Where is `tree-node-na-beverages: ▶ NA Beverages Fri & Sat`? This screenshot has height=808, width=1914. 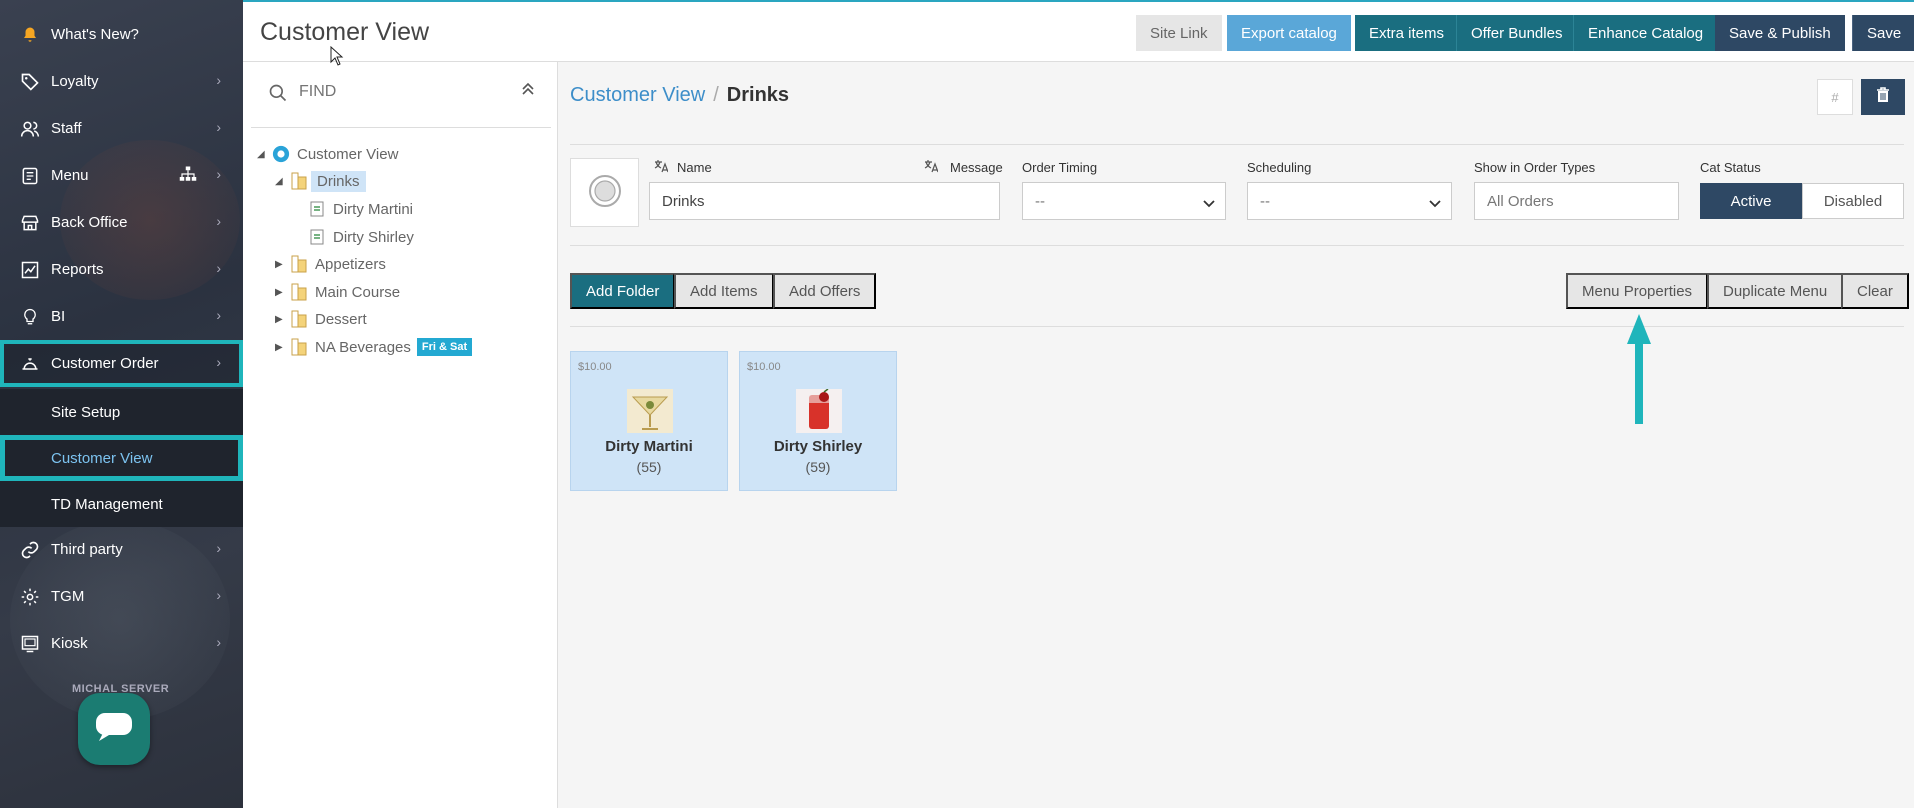 tree-node-na-beverages: ▶ NA Beverages Fri & Sat is located at coordinates (374, 347).